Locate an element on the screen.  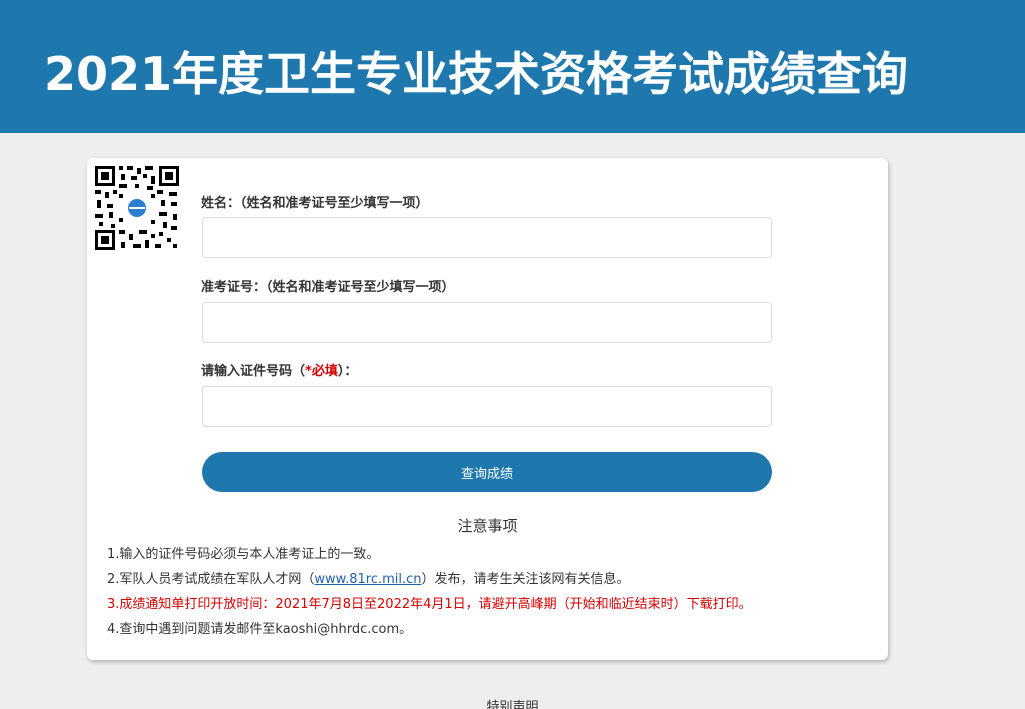
id-number-input is located at coordinates (487, 406).